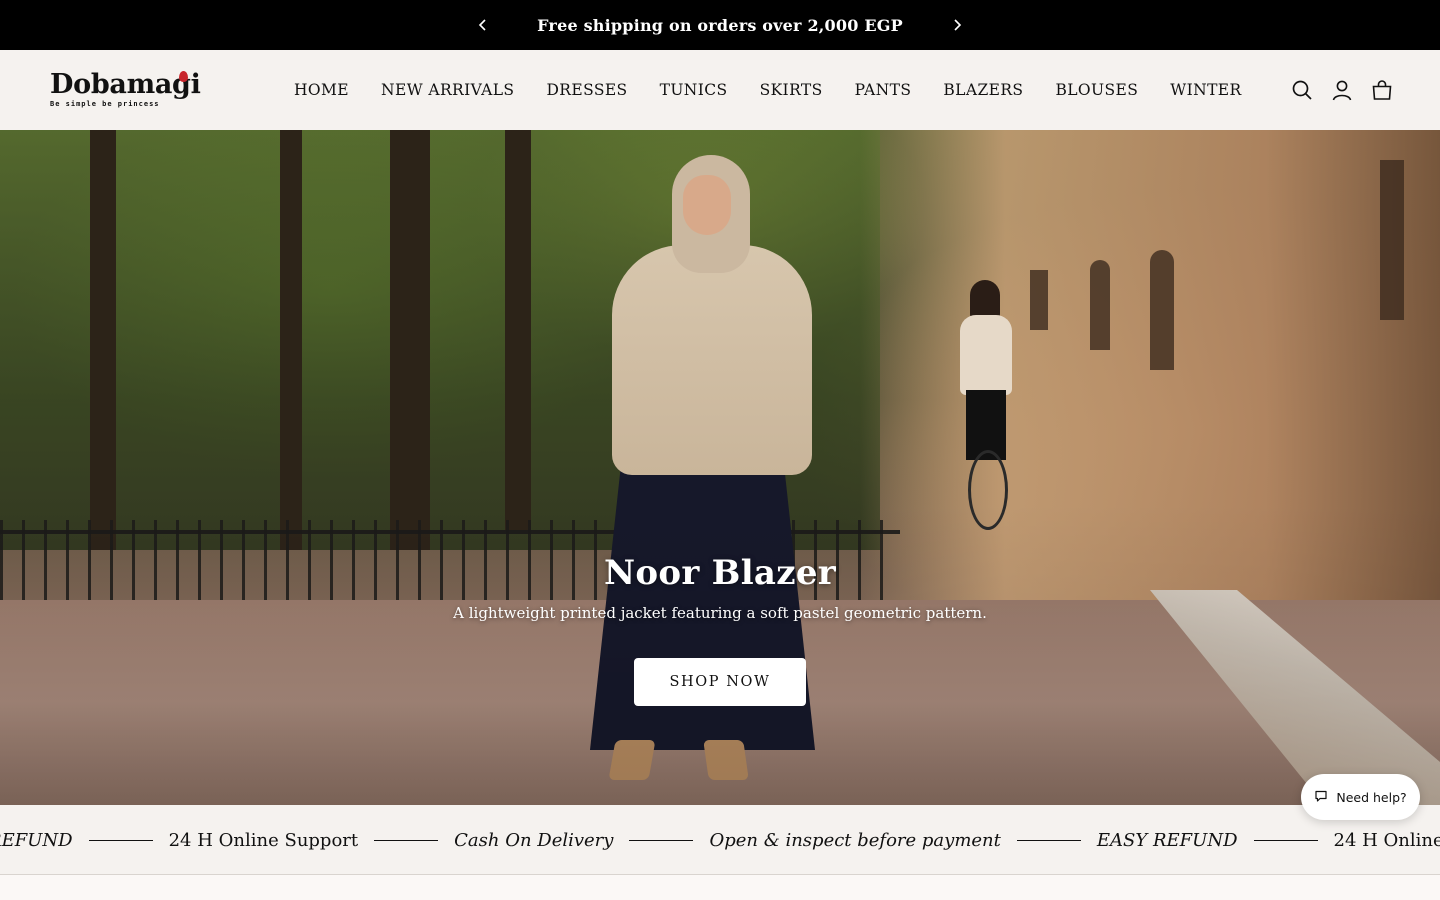 The height and width of the screenshot is (900, 1440). Describe the element at coordinates (105, 104) in the screenshot. I see `logo-tagline: Be simple be princess` at that location.